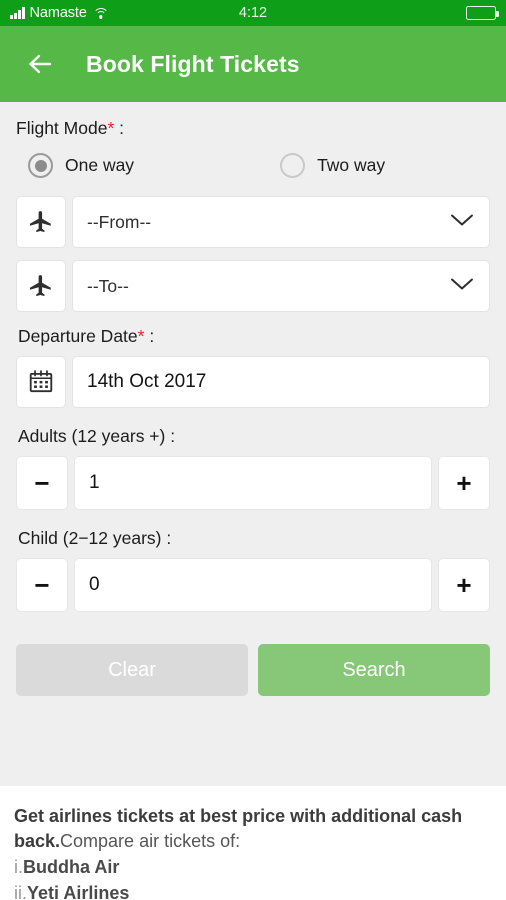  What do you see at coordinates (281, 286) in the screenshot?
I see `to-select: --To--` at bounding box center [281, 286].